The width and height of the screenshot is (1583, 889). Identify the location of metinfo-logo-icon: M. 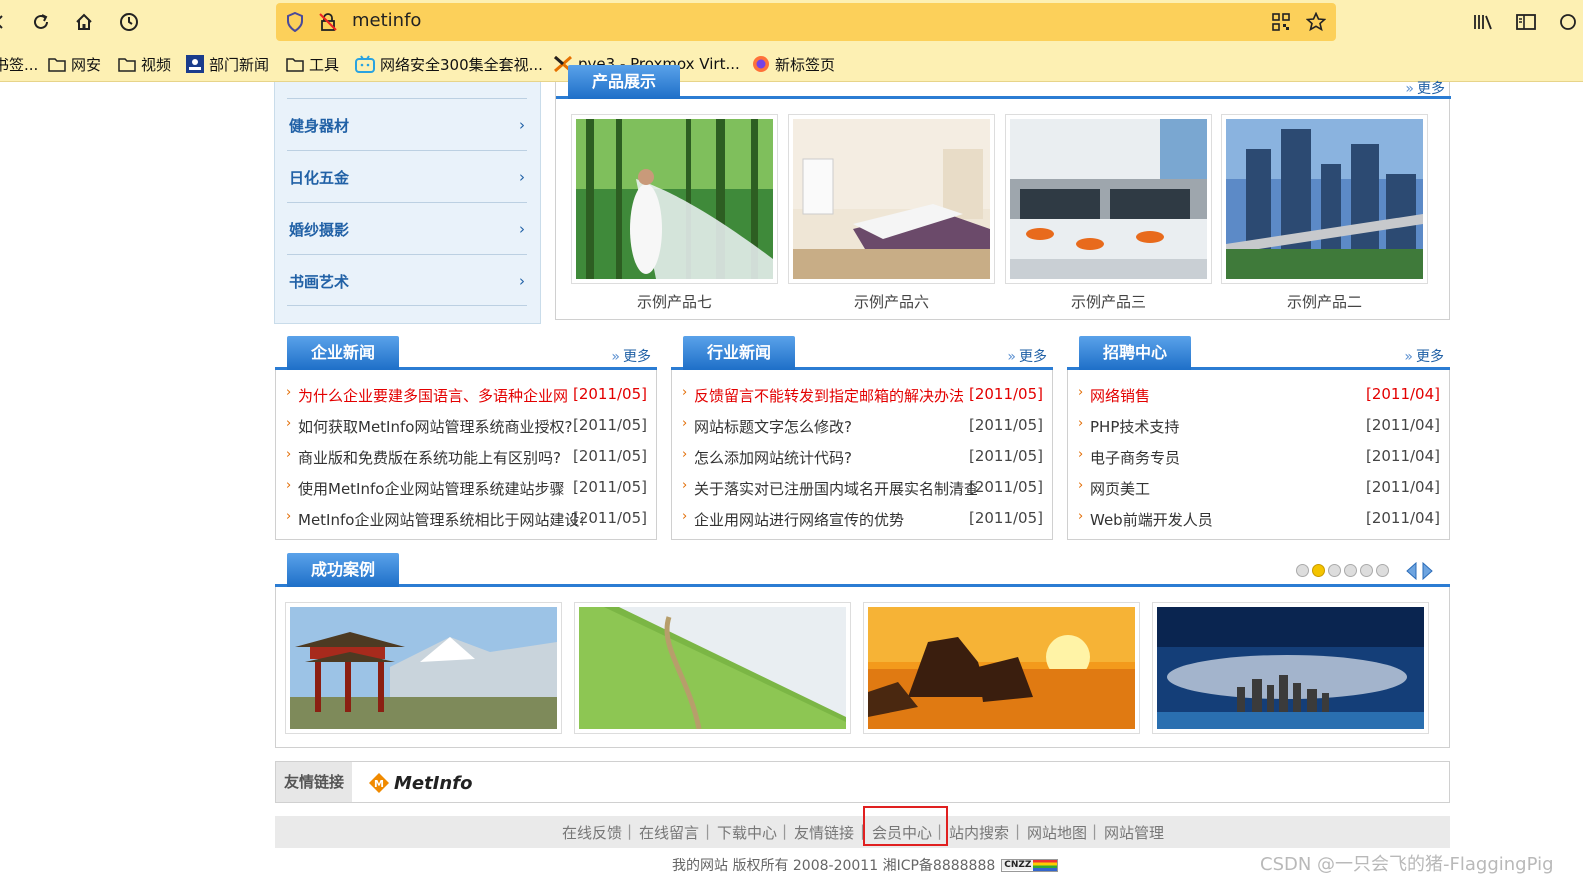
(379, 783).